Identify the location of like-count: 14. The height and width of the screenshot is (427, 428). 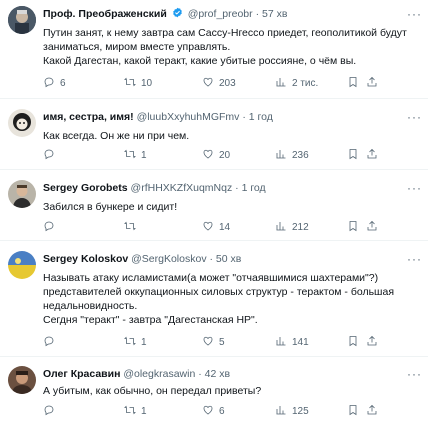
(225, 227).